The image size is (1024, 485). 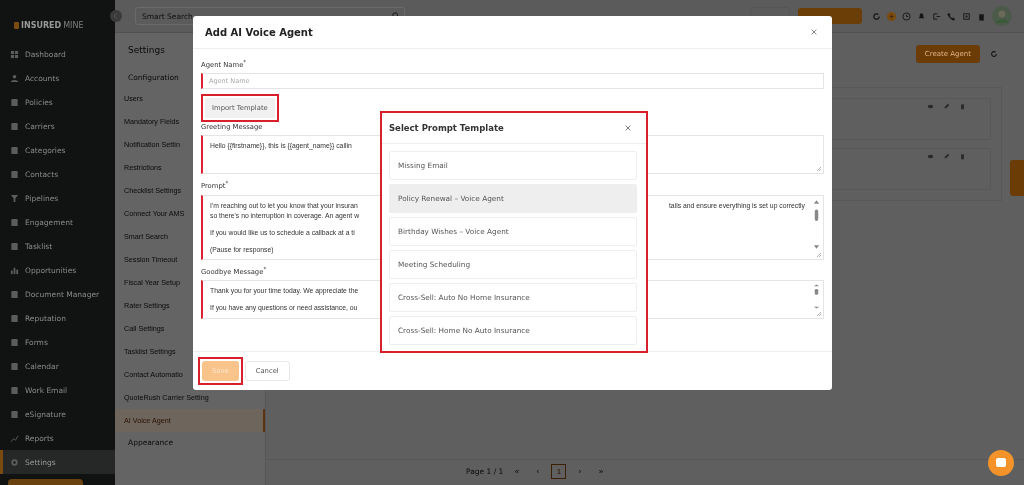 What do you see at coordinates (57, 15) in the screenshot?
I see `logo: INSURED MINE` at bounding box center [57, 15].